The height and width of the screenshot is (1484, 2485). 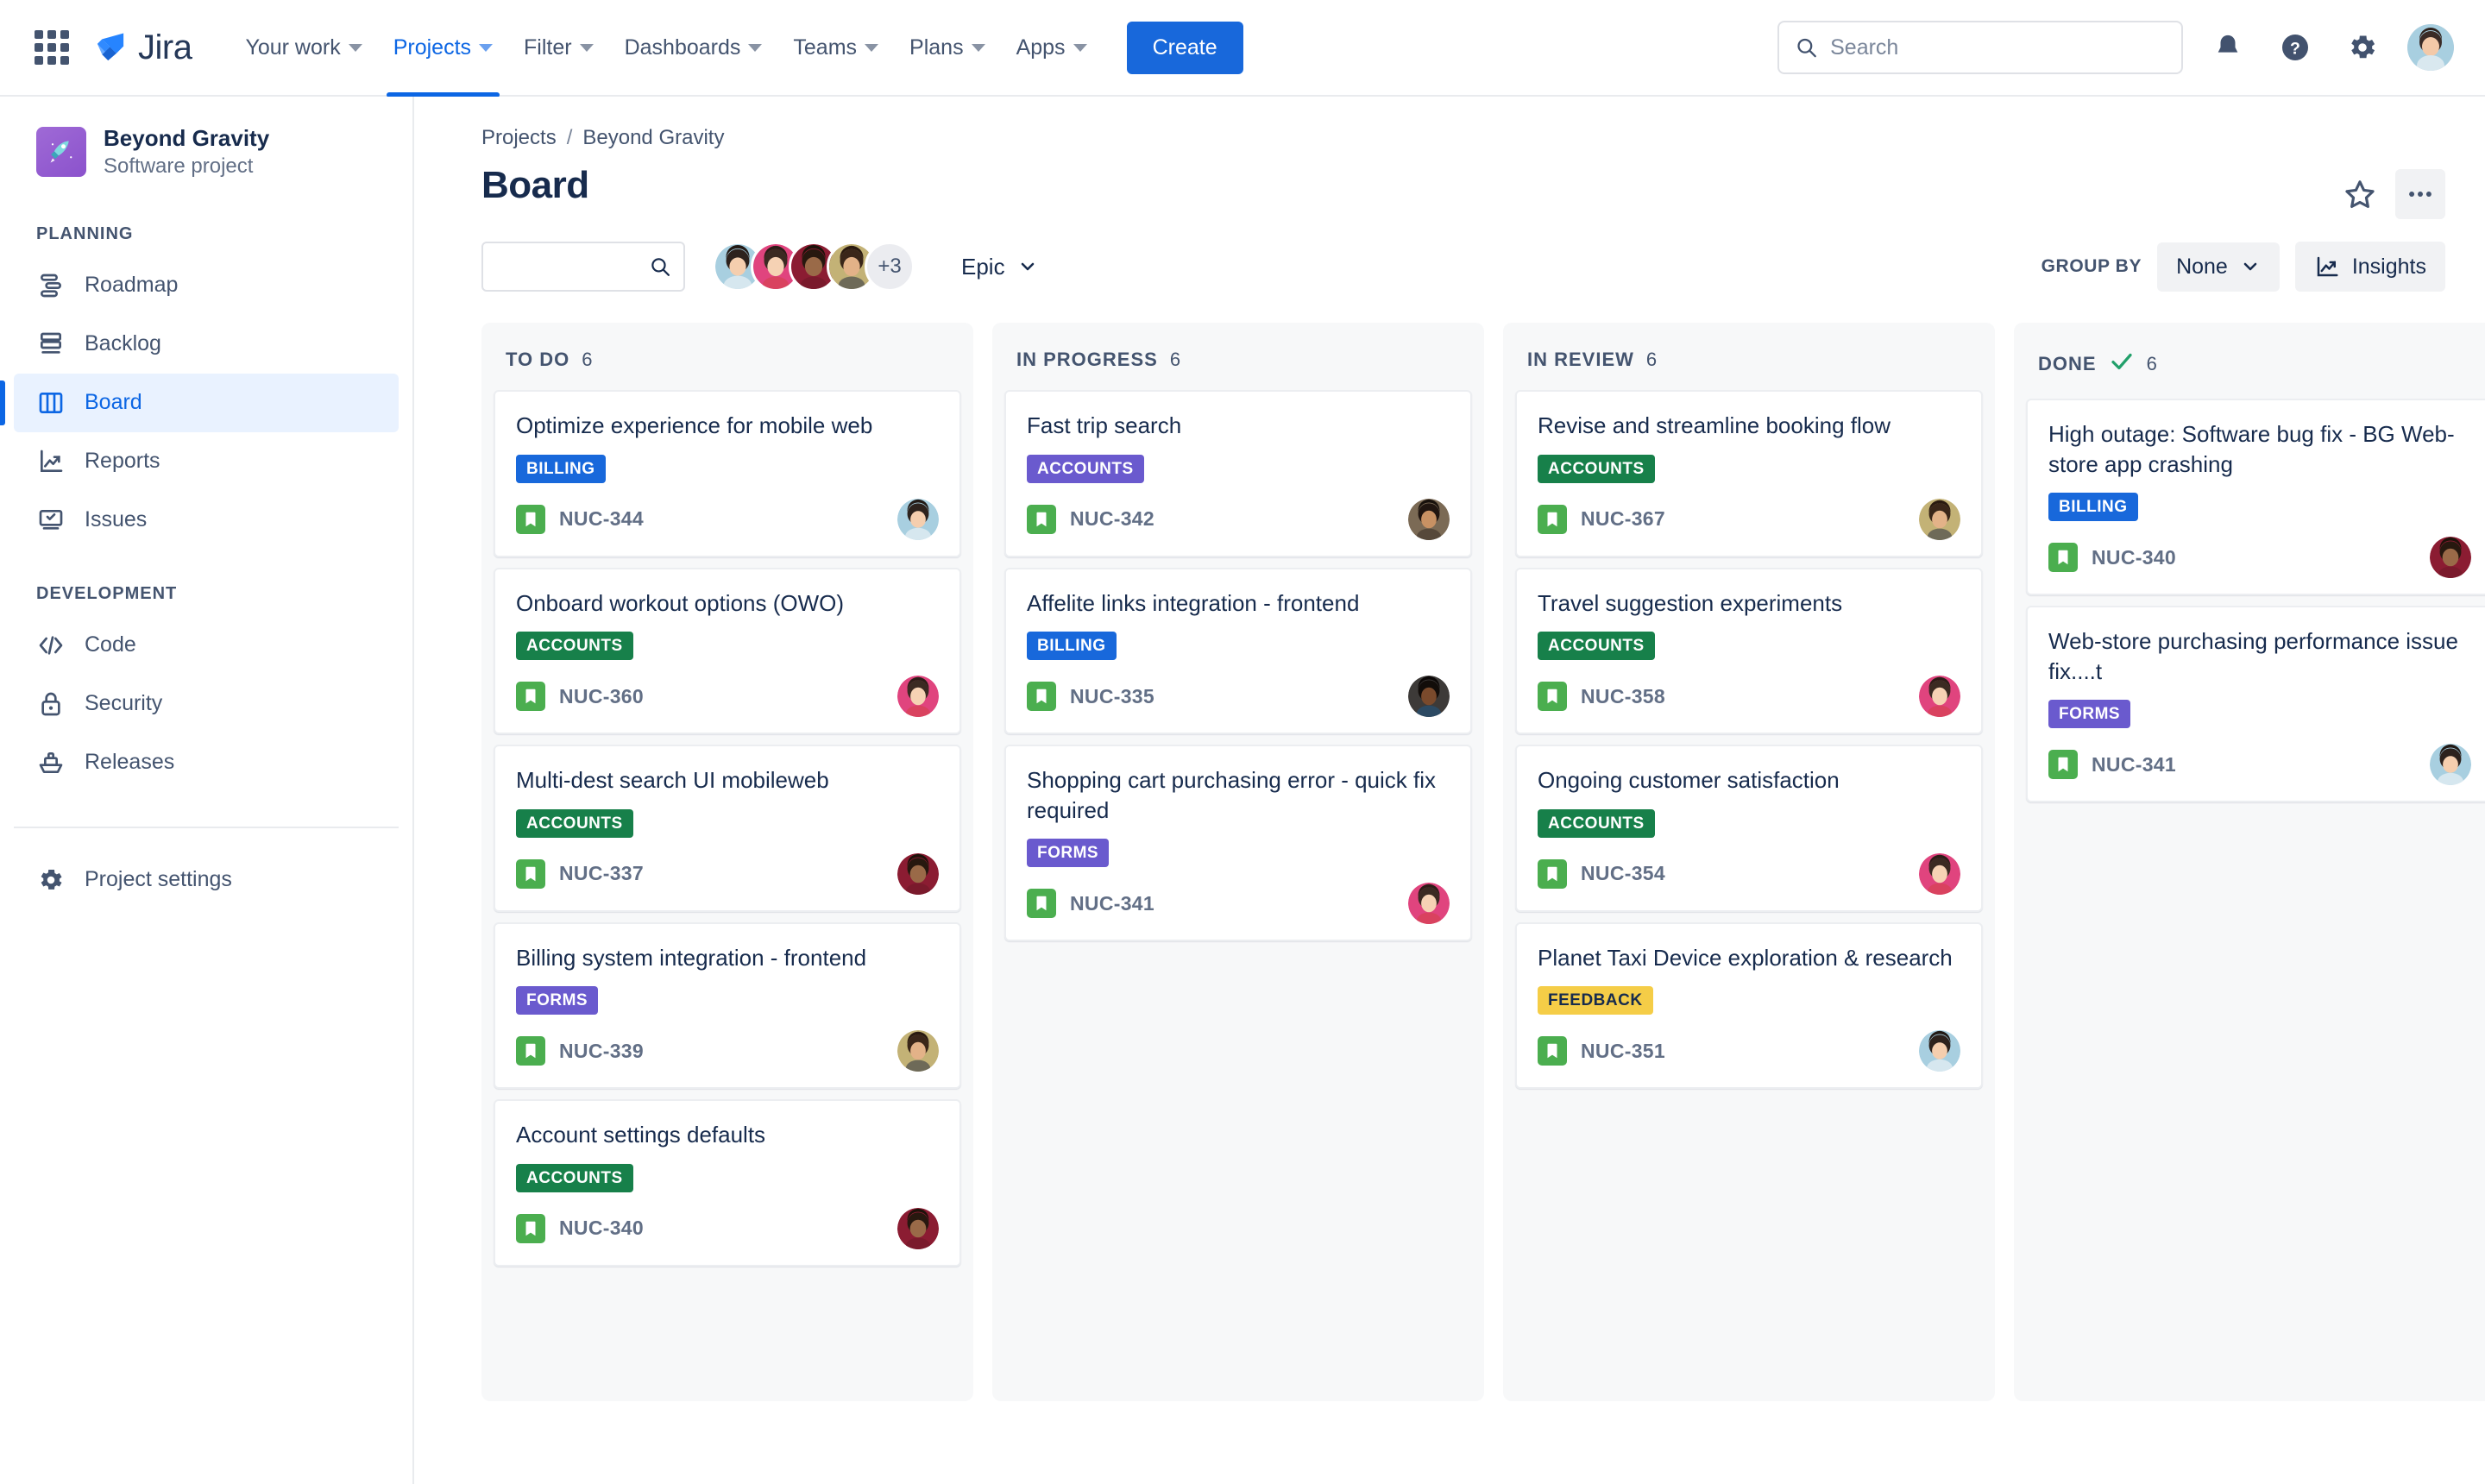 I want to click on nav-plans: Plans, so click(x=947, y=48).